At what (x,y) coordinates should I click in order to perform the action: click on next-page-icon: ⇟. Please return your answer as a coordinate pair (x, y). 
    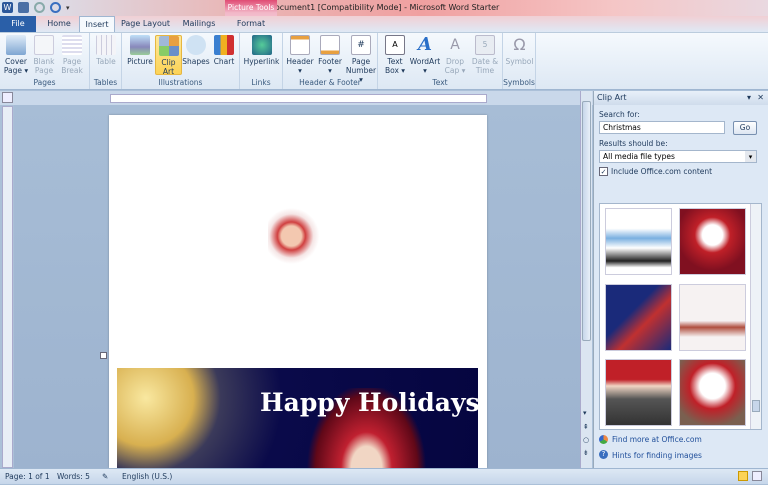
    Looking at the image, I should click on (586, 453).